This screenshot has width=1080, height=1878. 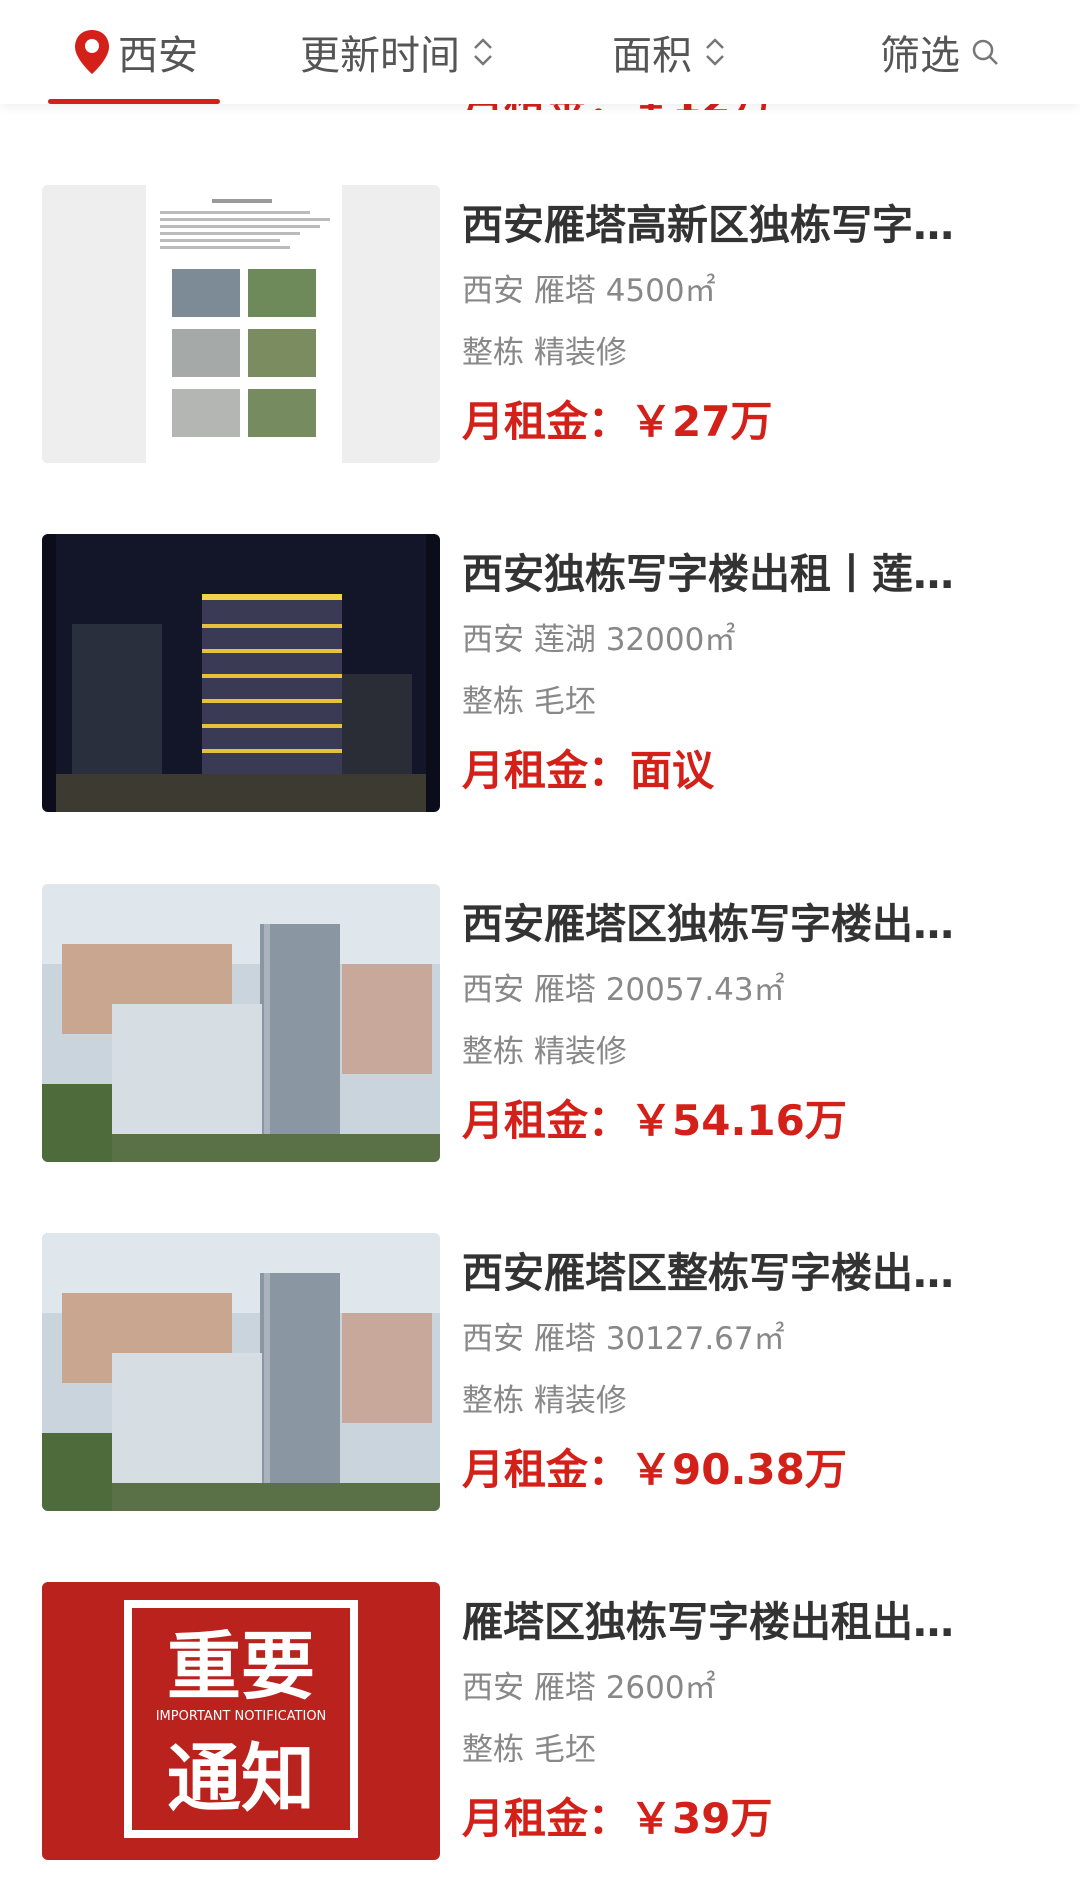 What do you see at coordinates (617, 1818) in the screenshot?
I see `listing-price: 月租金：￥39万` at bounding box center [617, 1818].